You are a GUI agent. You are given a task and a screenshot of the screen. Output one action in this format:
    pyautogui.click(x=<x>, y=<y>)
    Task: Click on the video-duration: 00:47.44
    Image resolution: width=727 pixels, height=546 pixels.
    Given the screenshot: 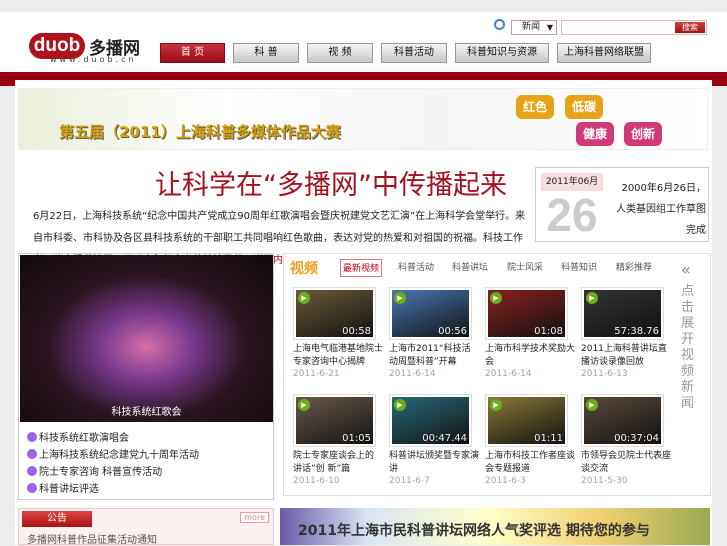 What is the action you would take?
    pyautogui.click(x=444, y=438)
    